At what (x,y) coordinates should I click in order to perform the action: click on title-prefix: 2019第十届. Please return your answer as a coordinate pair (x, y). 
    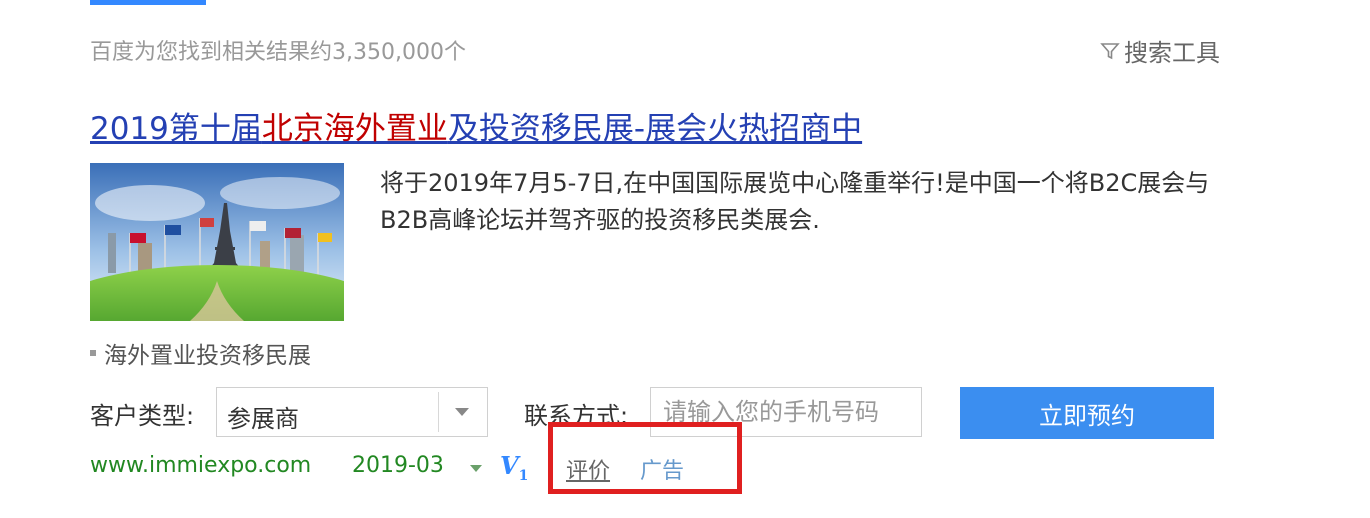
    Looking at the image, I should click on (176, 129).